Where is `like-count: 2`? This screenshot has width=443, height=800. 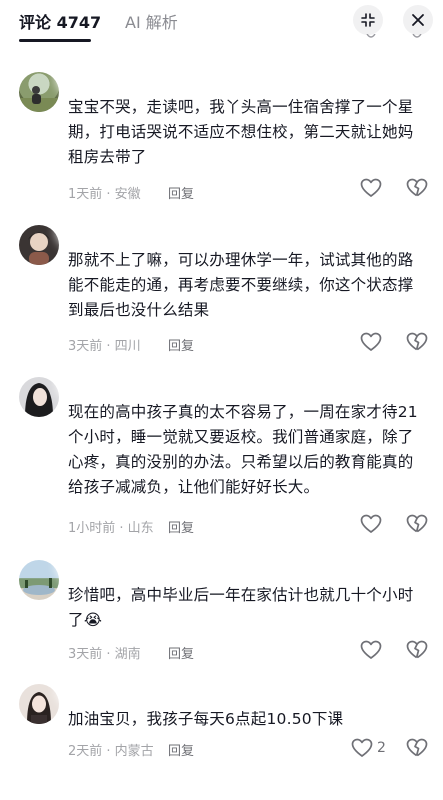 like-count: 2 is located at coordinates (381, 748).